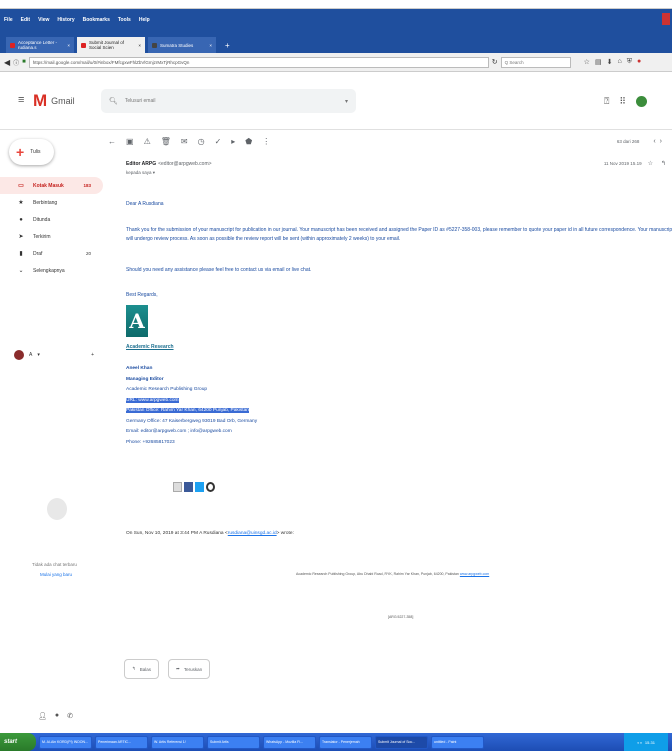 Image resolution: width=672 pixels, height=751 pixels. I want to click on more-options-icon: ⋮, so click(266, 141).